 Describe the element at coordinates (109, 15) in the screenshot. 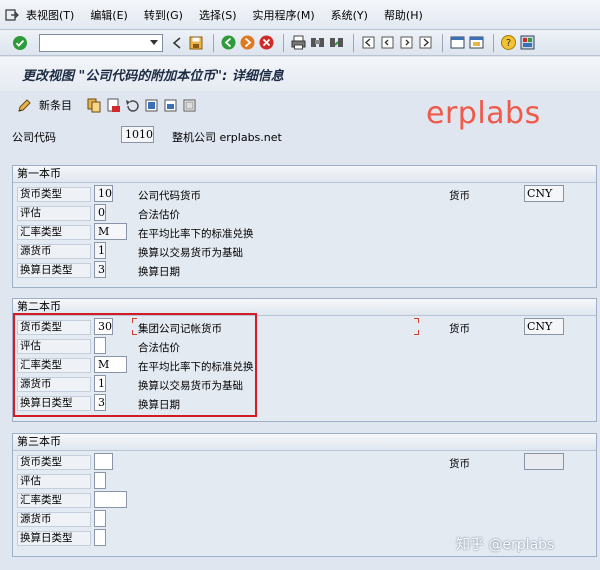

I see `menu-edit: 编辑(E)` at that location.